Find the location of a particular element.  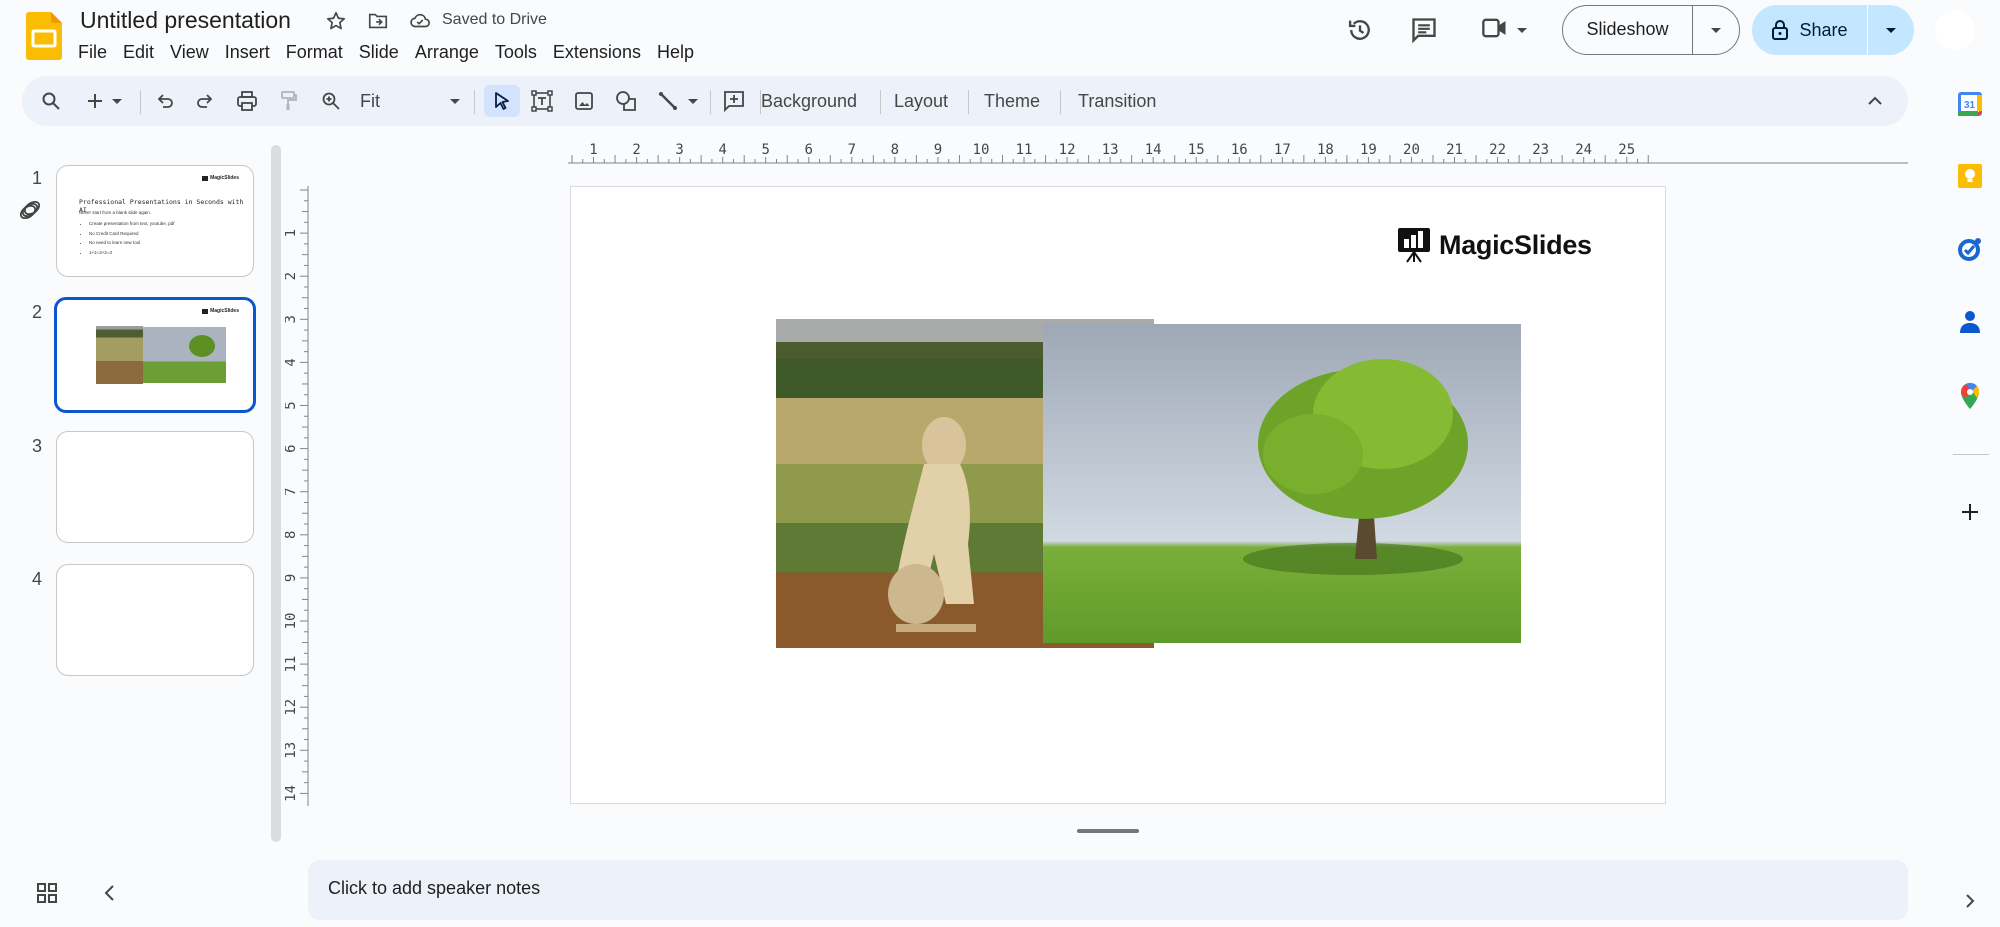

print-icon is located at coordinates (247, 101).